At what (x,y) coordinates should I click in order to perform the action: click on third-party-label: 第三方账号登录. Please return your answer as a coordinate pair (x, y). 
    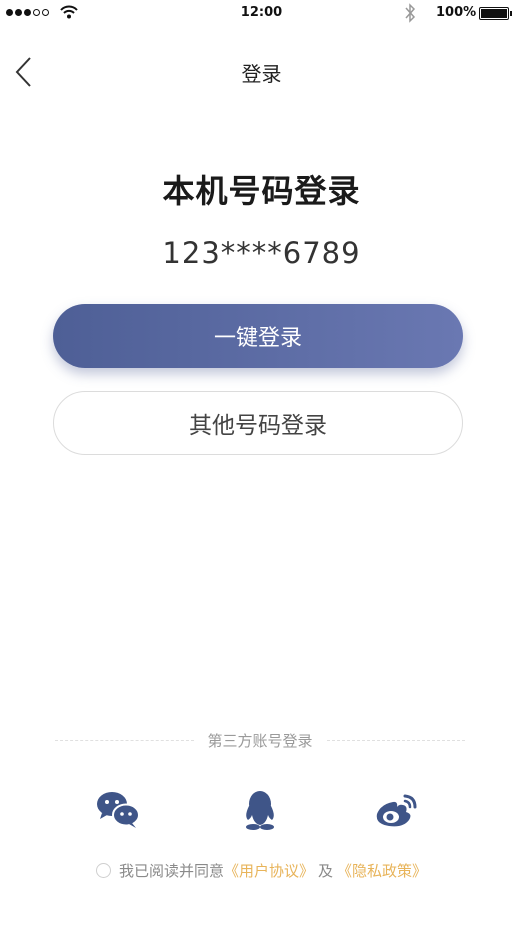
    Looking at the image, I should click on (260, 741).